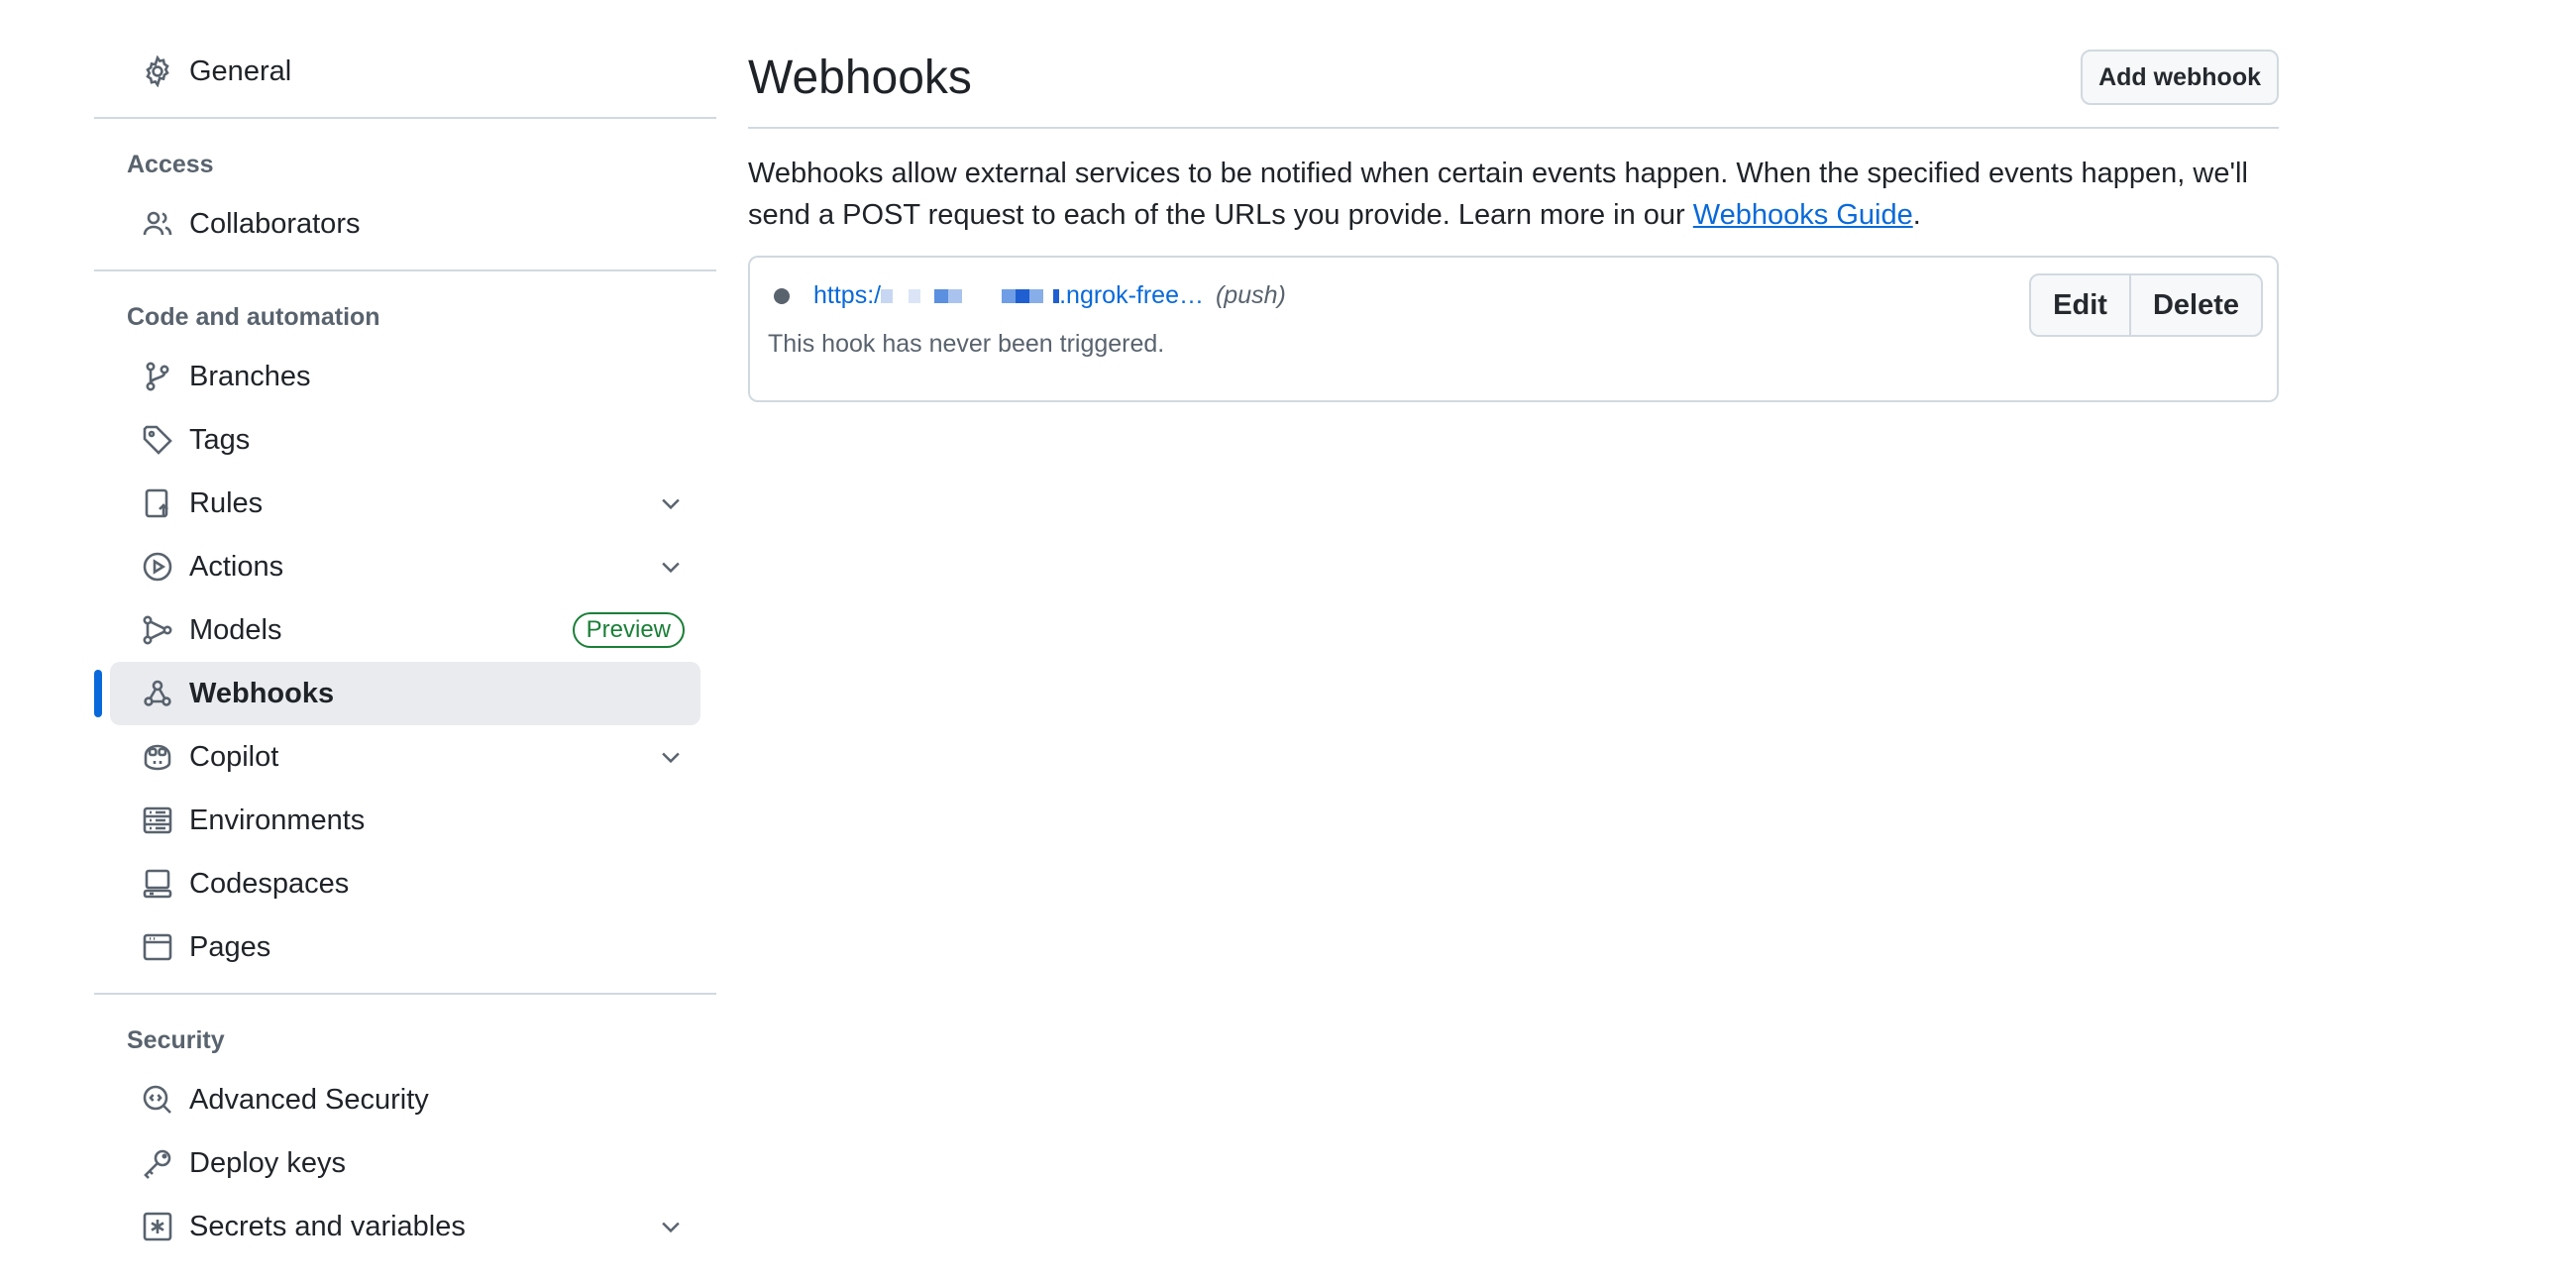 The height and width of the screenshot is (1286, 2576). I want to click on sidebar-item-label: Copilot, so click(234, 756).